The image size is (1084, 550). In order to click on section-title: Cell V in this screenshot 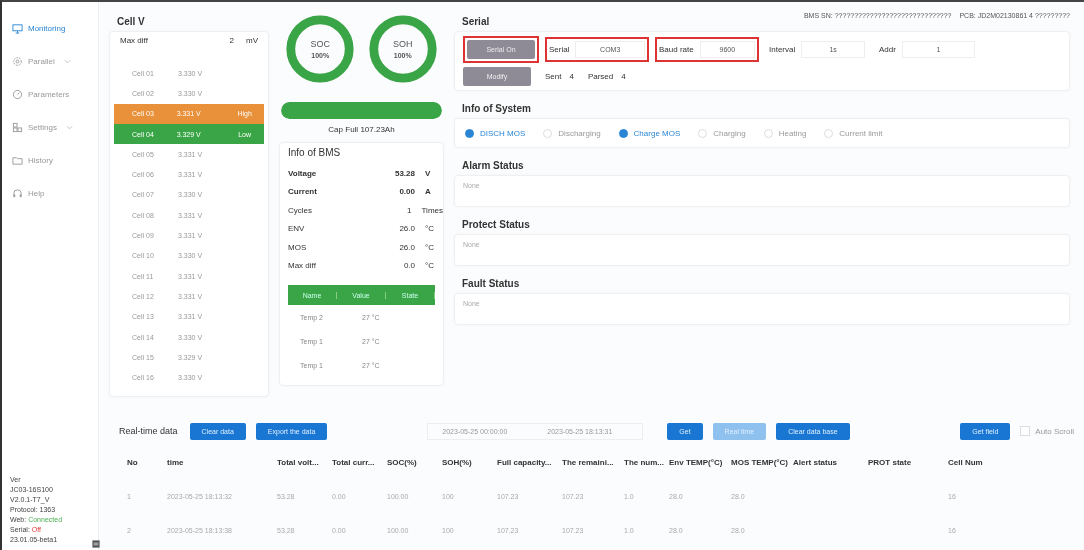, I will do `click(131, 21)`.